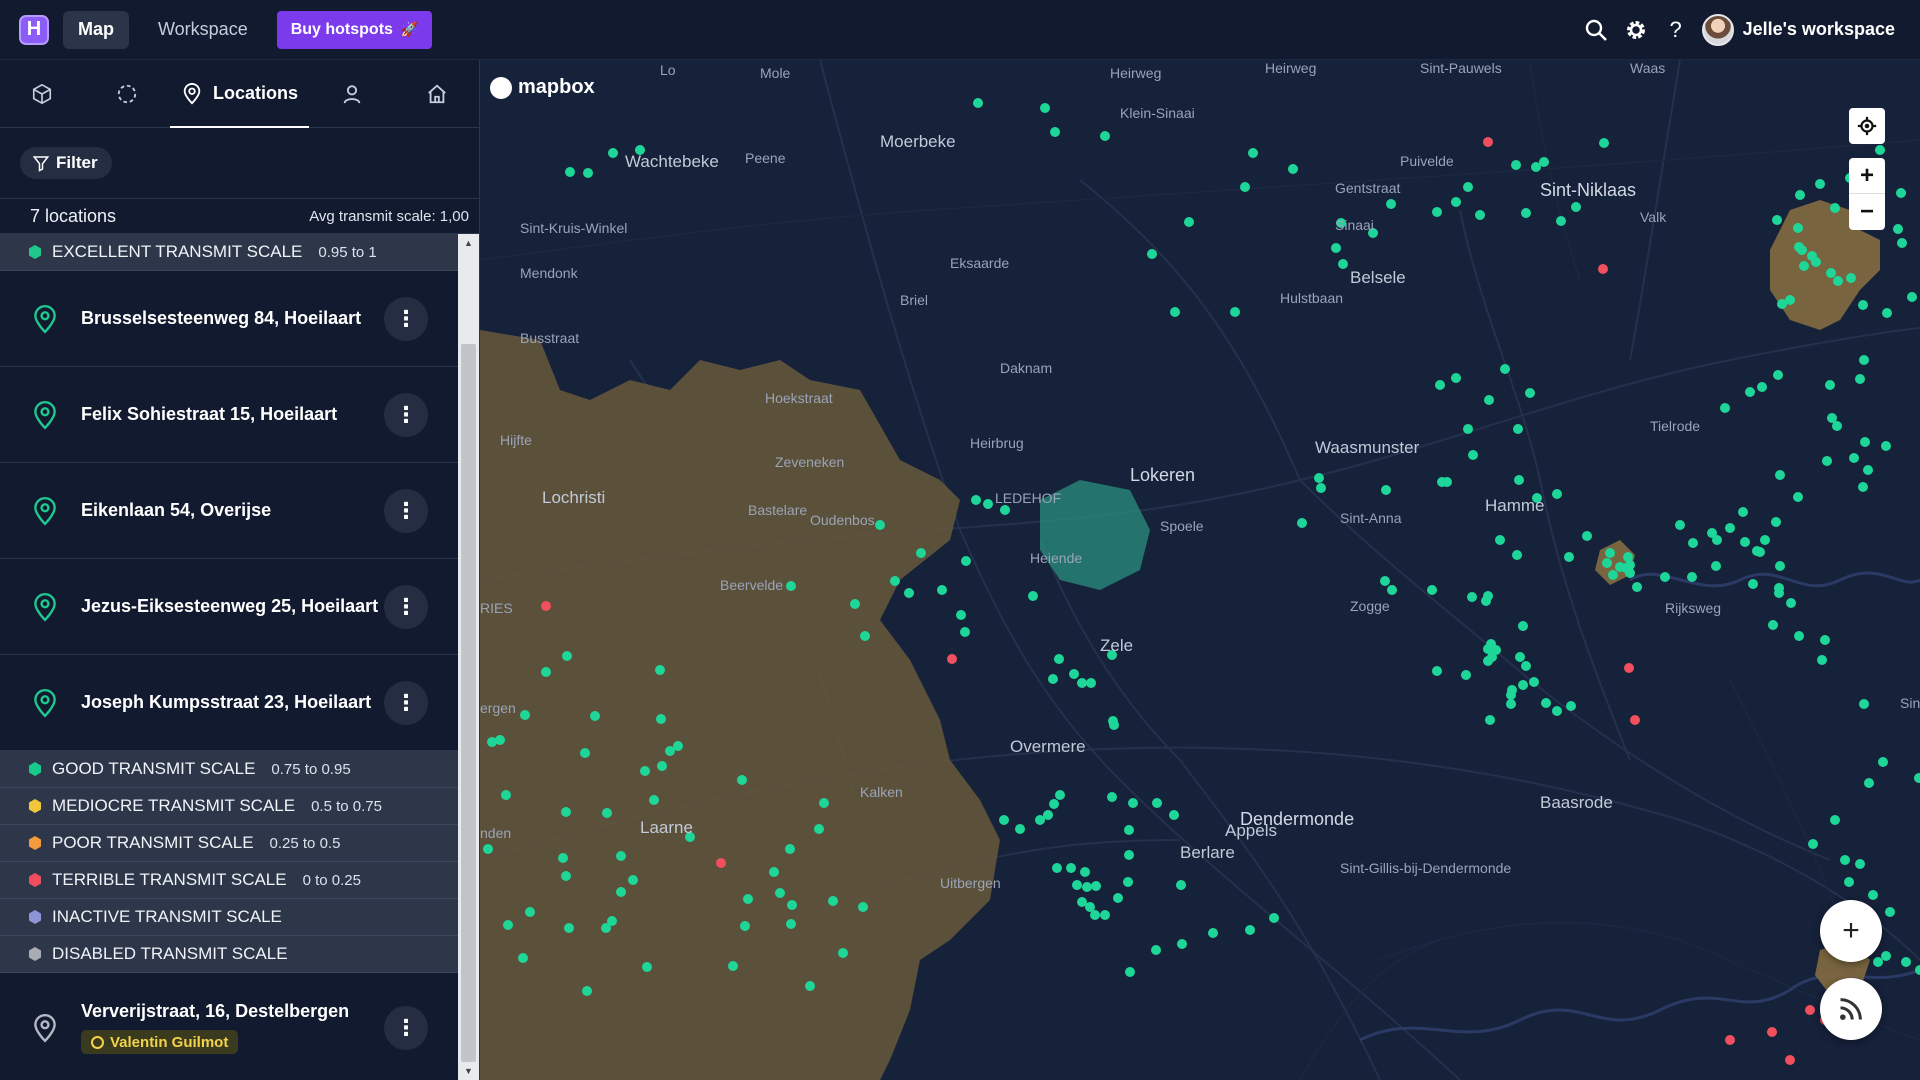 This screenshot has width=1920, height=1080. Describe the element at coordinates (66, 163) in the screenshot. I see `filter-button: Filter` at that location.